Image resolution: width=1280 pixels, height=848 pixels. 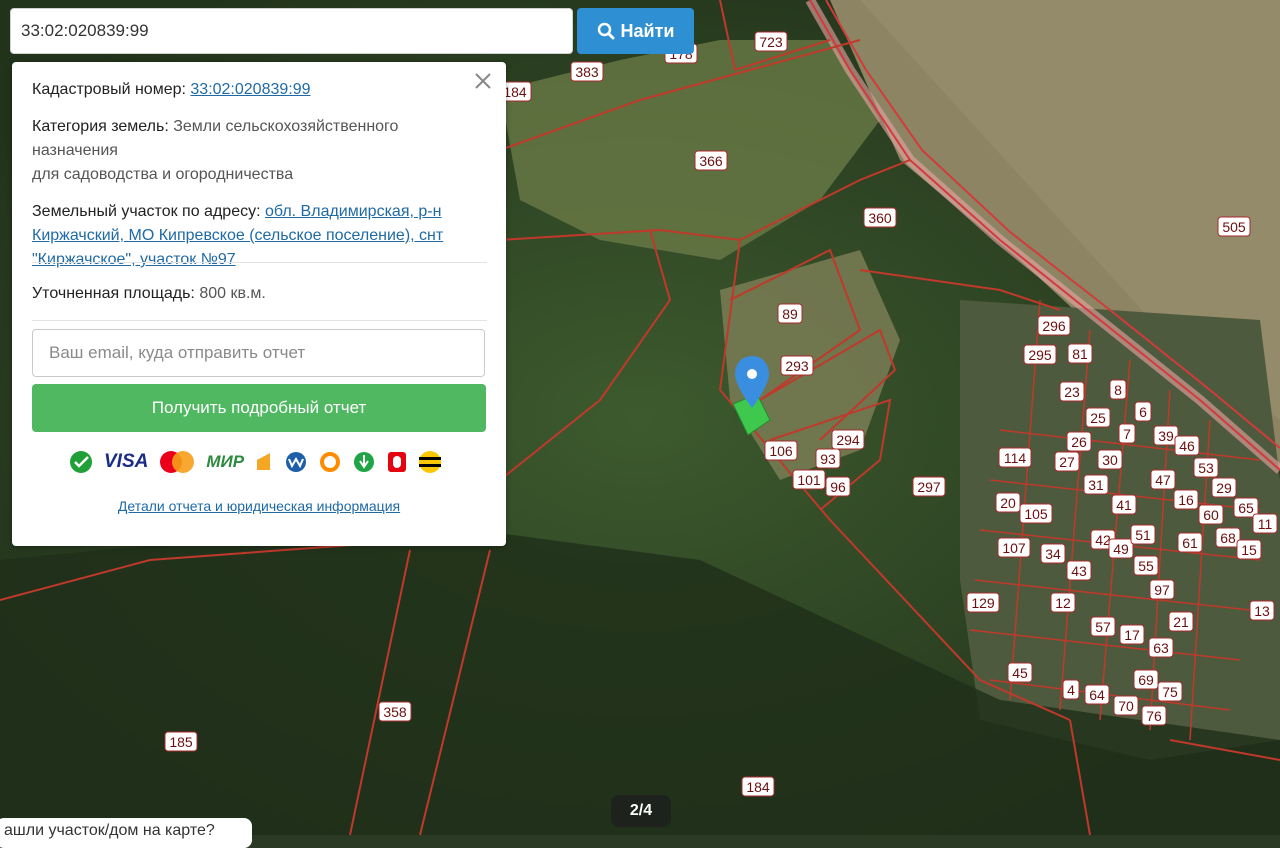 What do you see at coordinates (181, 741) in the screenshot?
I see `parcel-number-label: 185` at bounding box center [181, 741].